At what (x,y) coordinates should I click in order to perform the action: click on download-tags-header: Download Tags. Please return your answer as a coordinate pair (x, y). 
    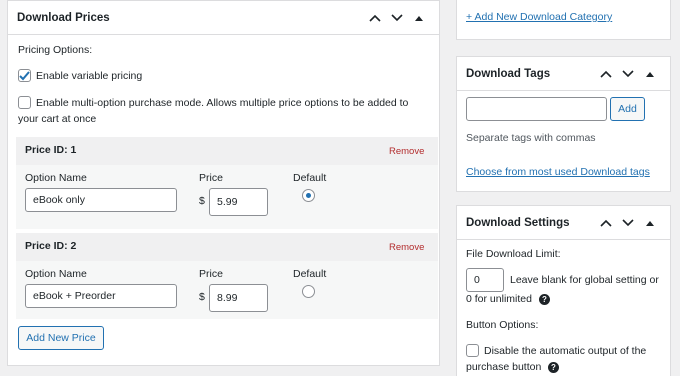
    Looking at the image, I should click on (563, 74).